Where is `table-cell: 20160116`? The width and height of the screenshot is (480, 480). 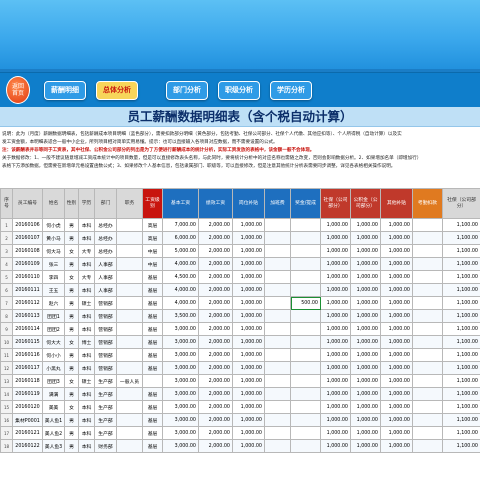
table-cell: 20160116 is located at coordinates (27, 355).